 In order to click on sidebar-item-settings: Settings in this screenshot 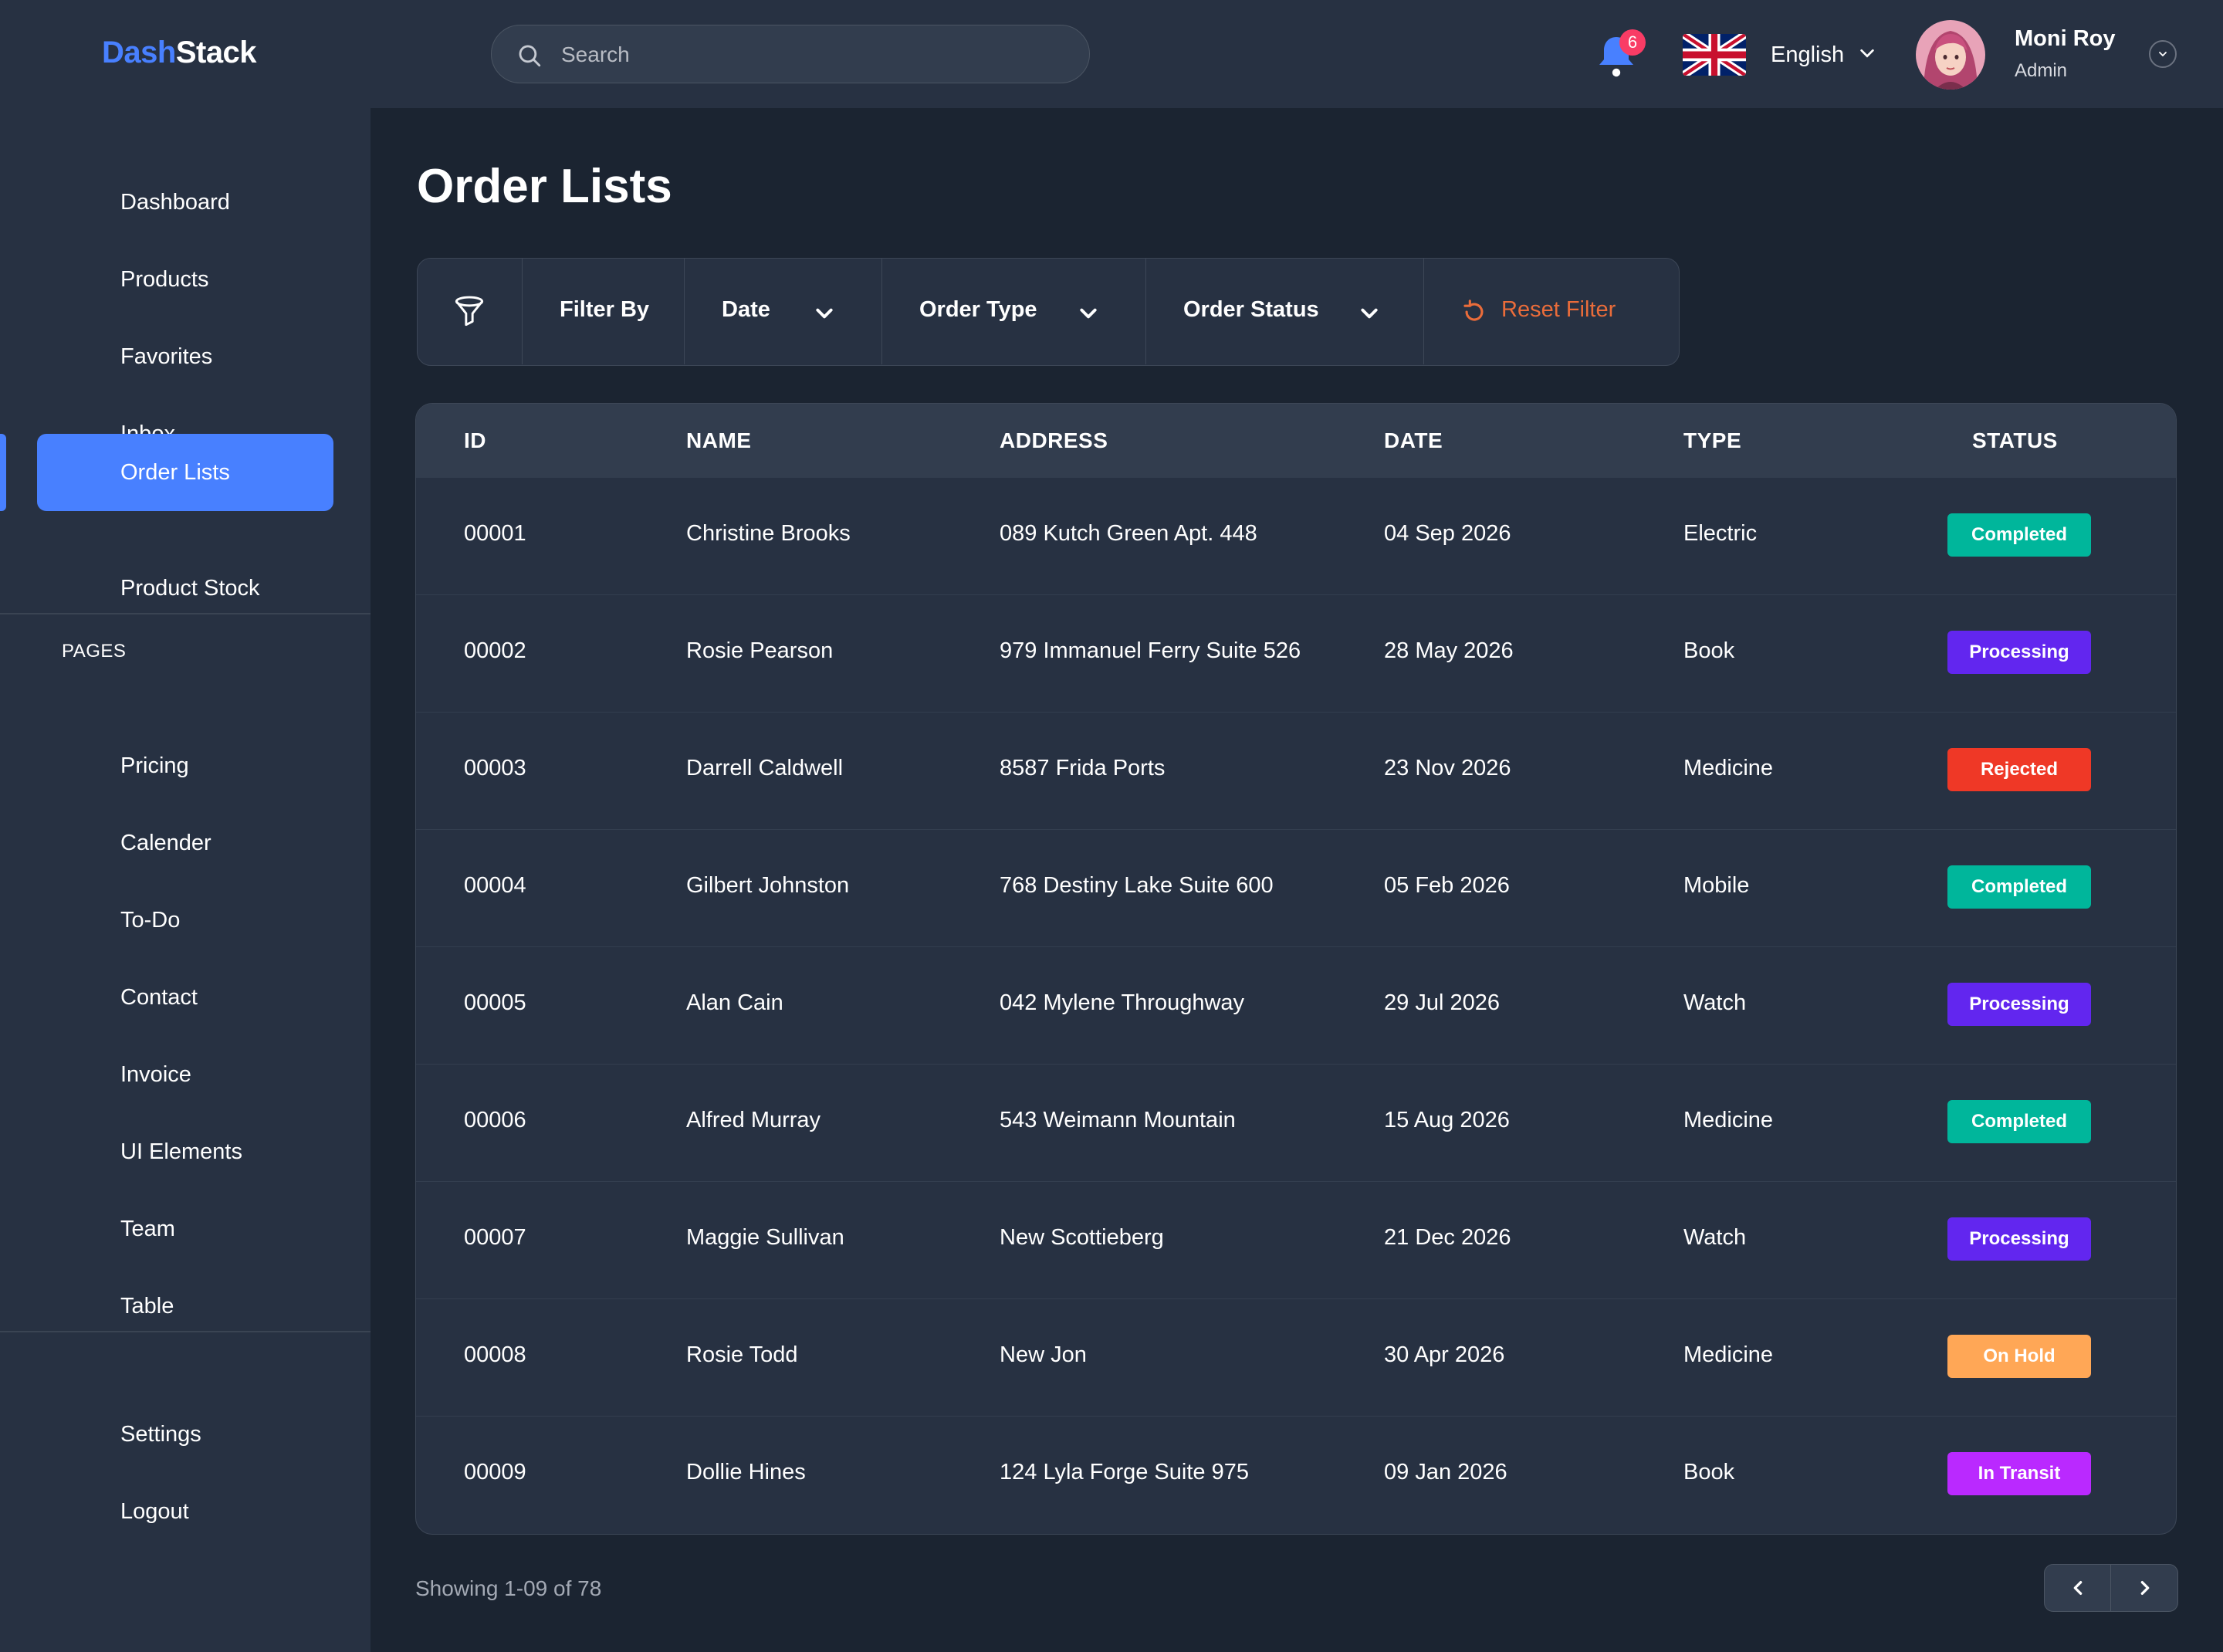, I will do `click(185, 1434)`.